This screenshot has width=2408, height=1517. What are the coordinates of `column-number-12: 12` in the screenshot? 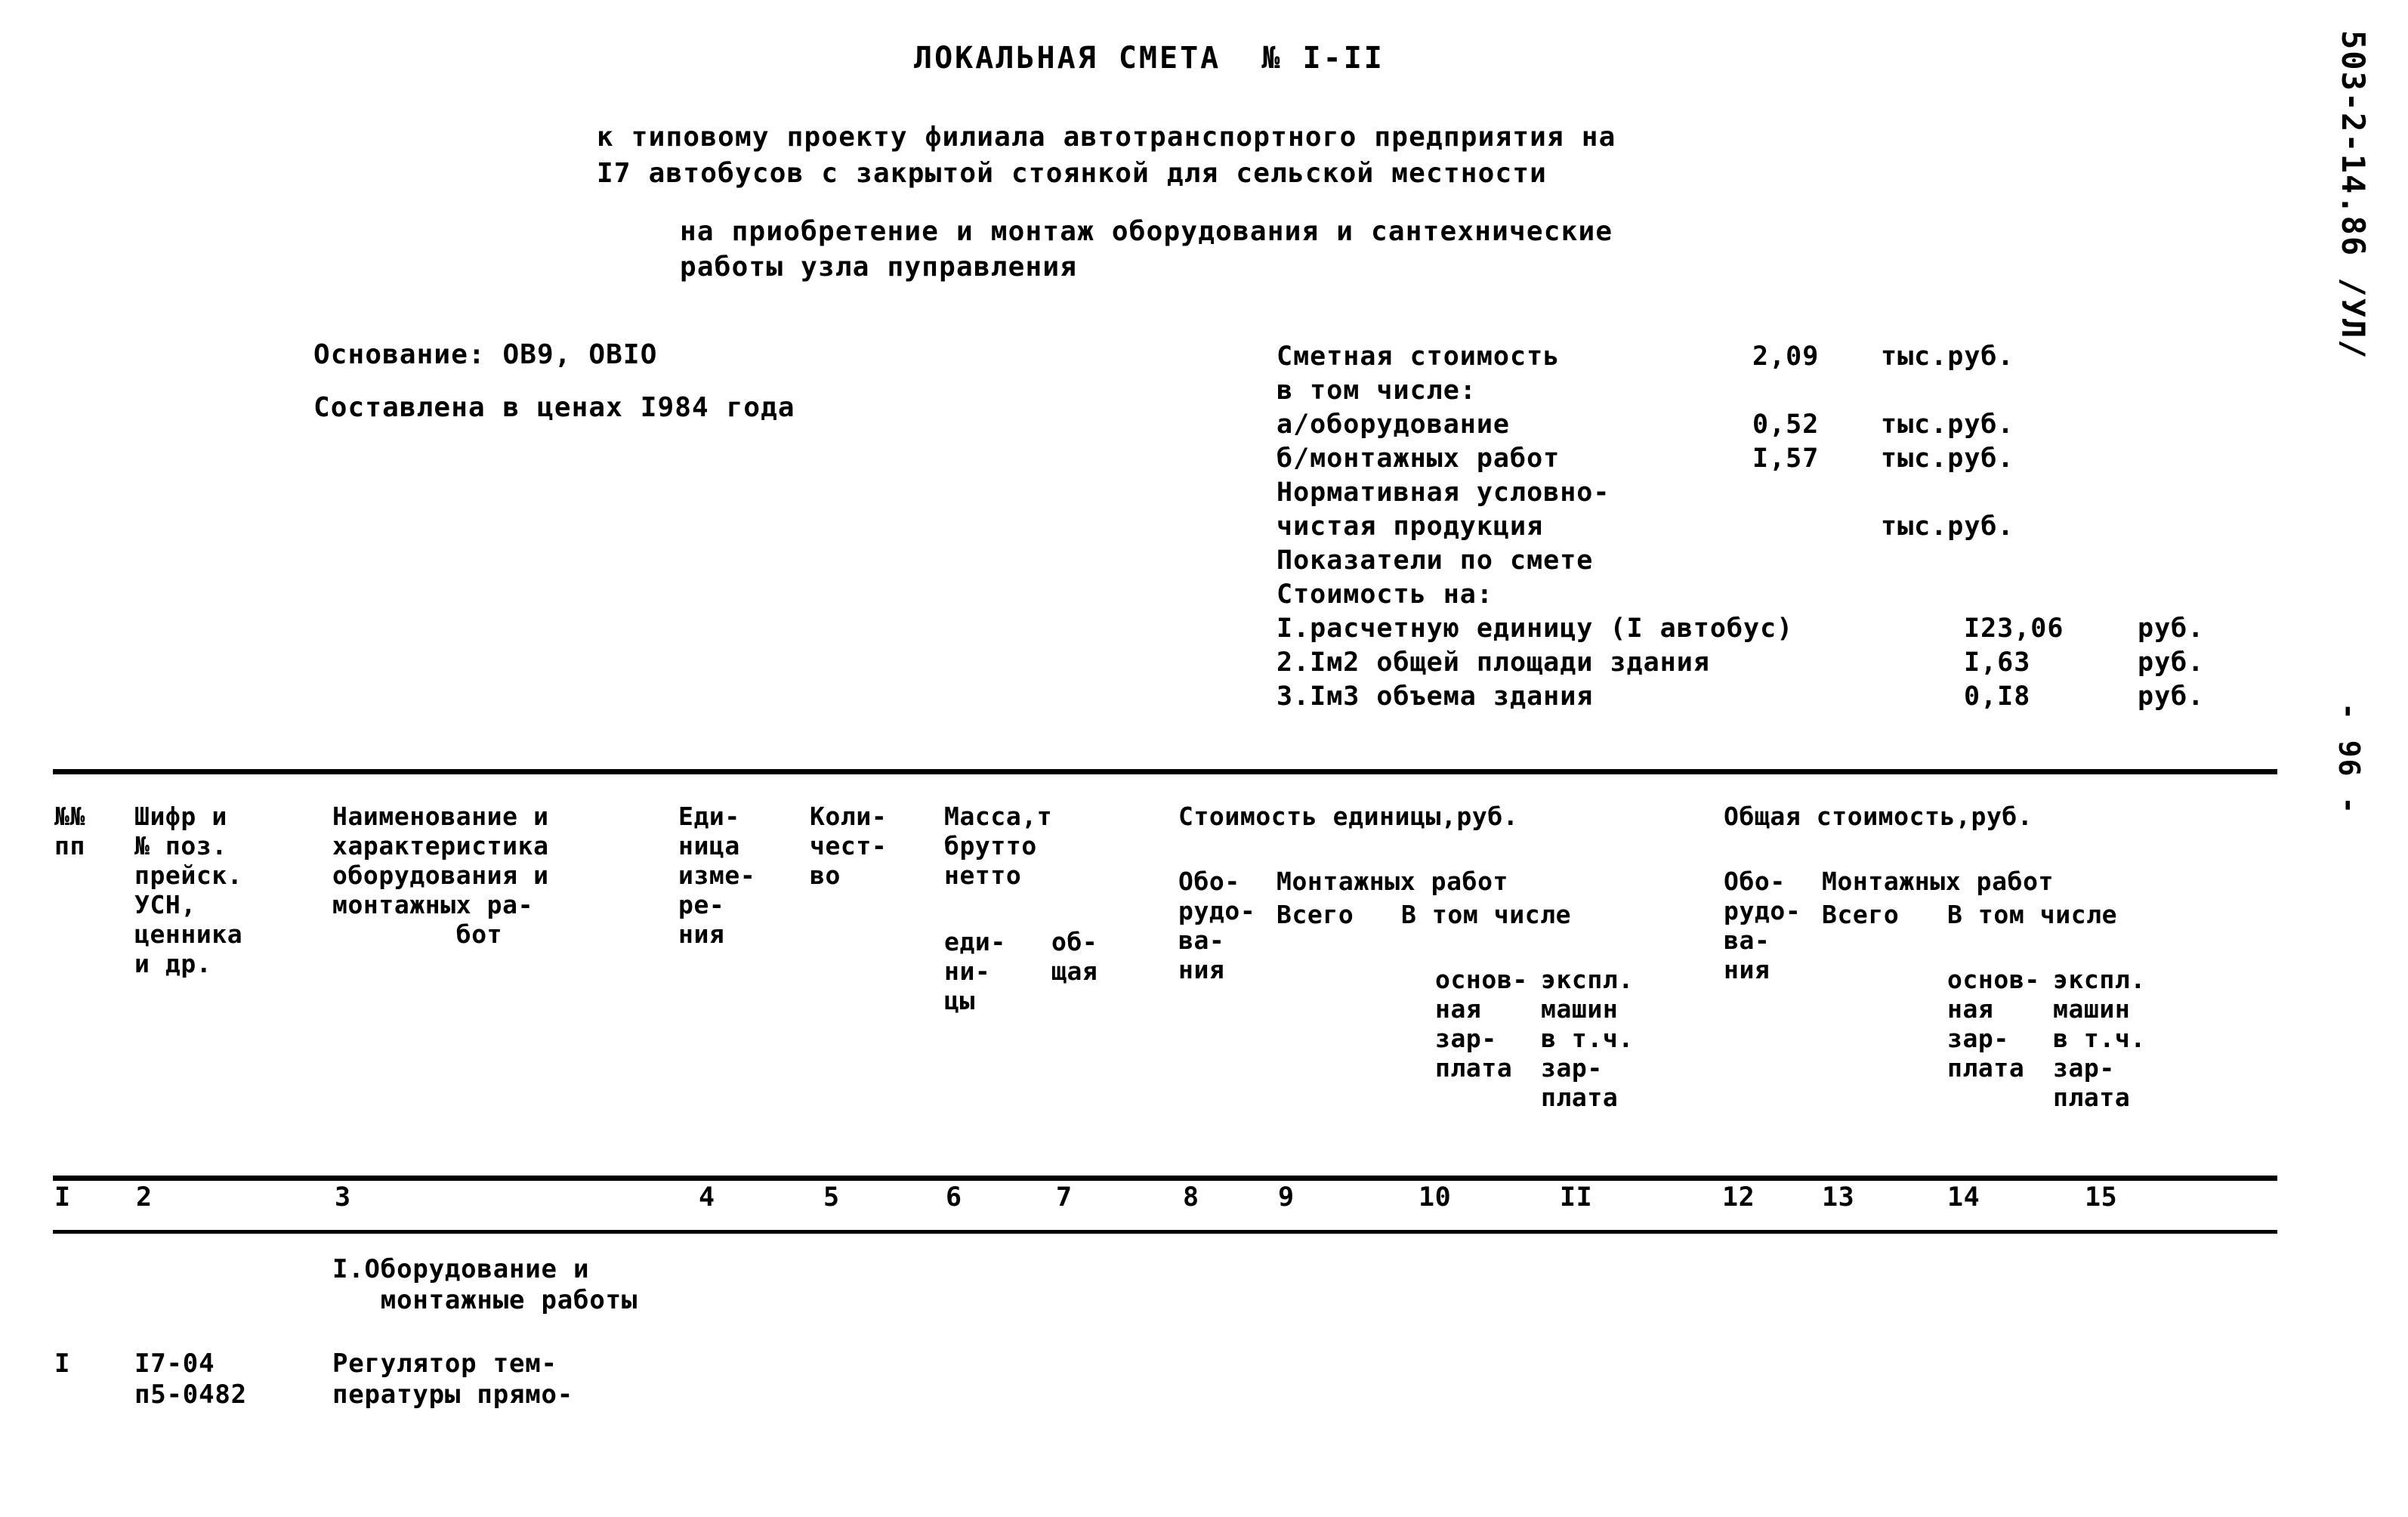 It's located at (1738, 1197).